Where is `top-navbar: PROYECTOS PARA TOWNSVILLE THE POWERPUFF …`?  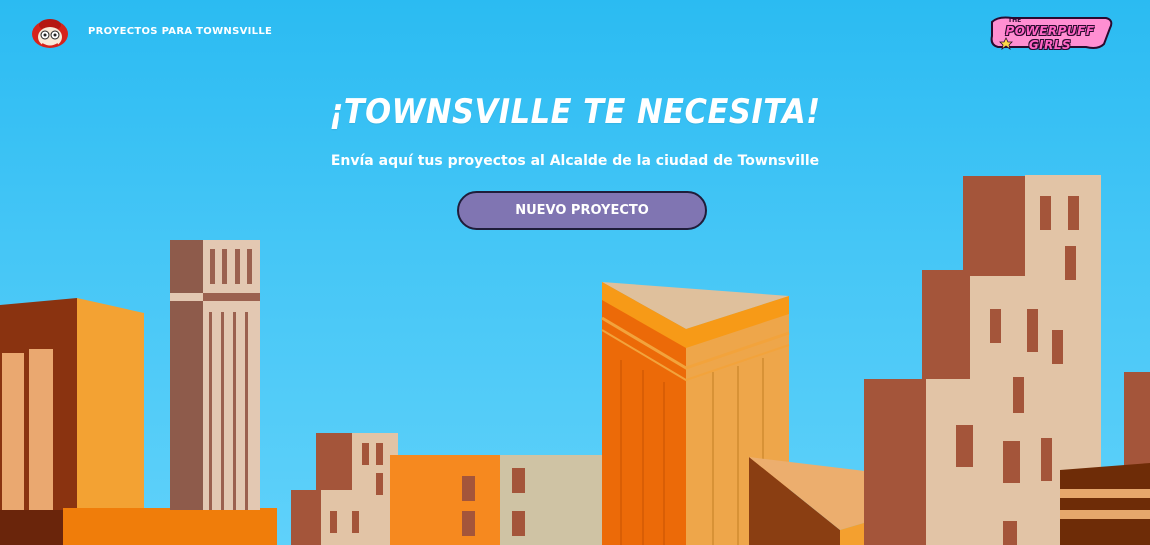
top-navbar: PROYECTOS PARA TOWNSVILLE THE POWERPUFF … is located at coordinates (575, 32).